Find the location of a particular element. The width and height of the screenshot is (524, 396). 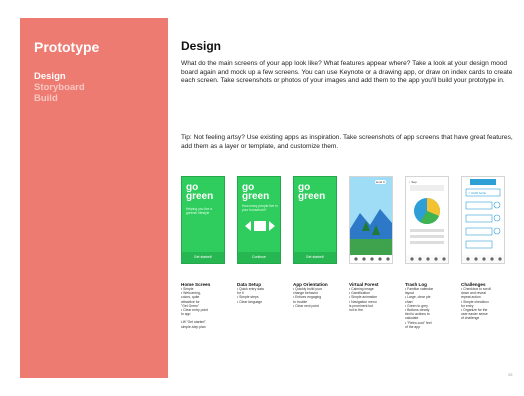

sidebar-item-design: Design is located at coordinates (59, 76).